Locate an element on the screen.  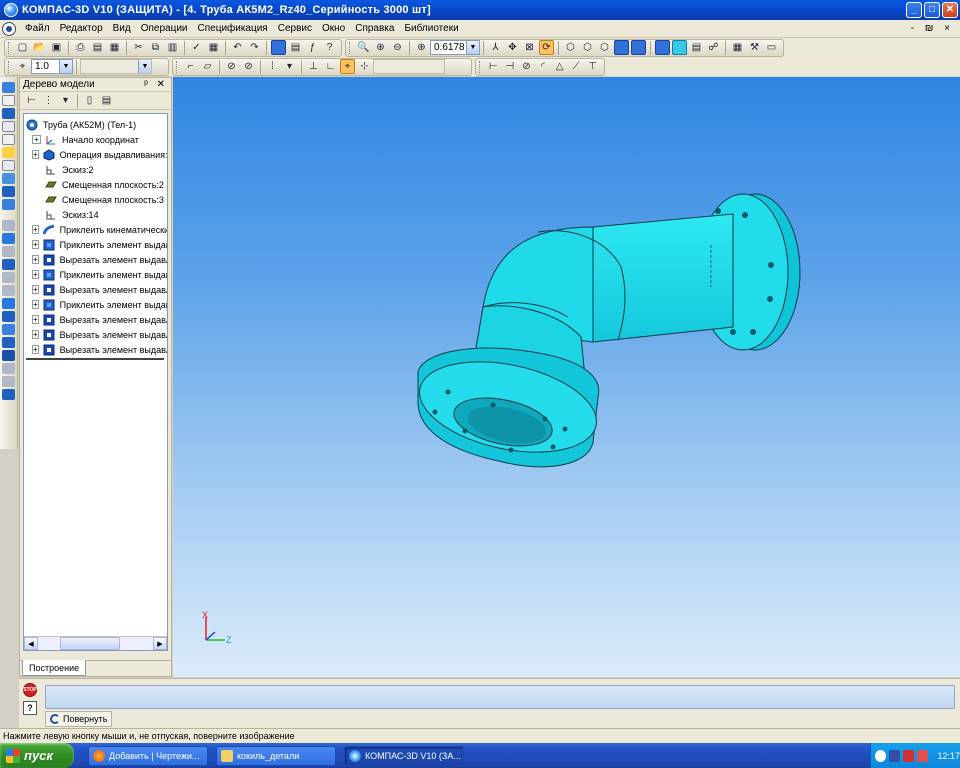
extrude-tool-icon is located at coordinates (8, 225).